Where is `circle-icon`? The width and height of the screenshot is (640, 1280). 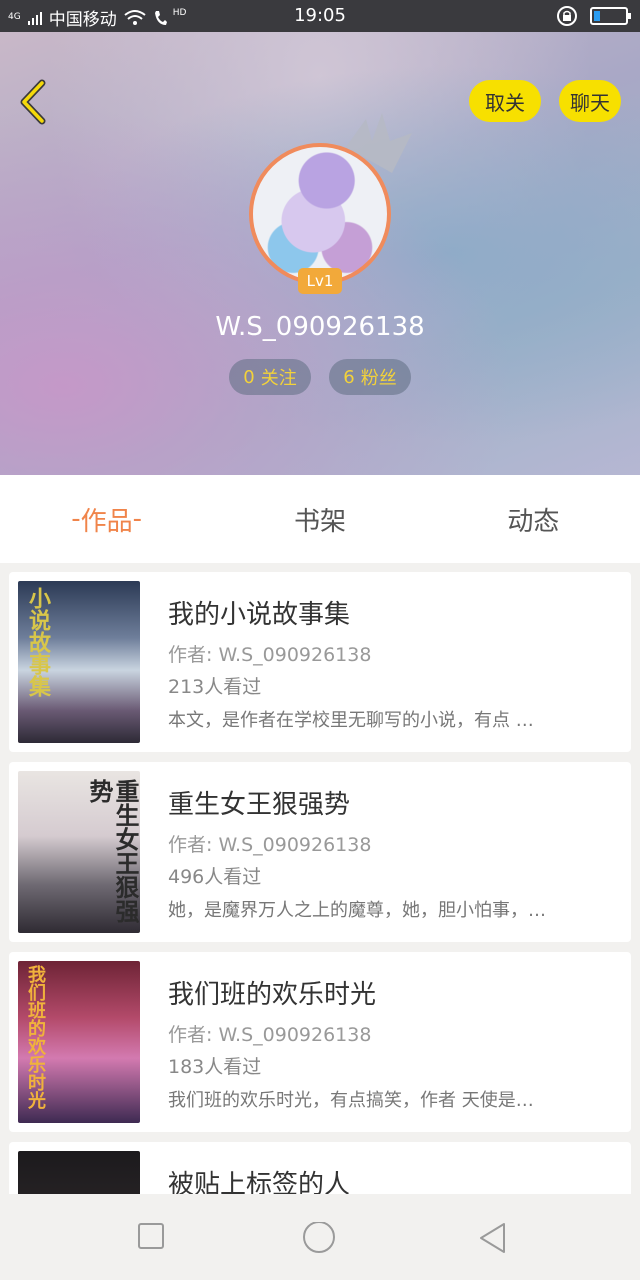 circle-icon is located at coordinates (319, 1239).